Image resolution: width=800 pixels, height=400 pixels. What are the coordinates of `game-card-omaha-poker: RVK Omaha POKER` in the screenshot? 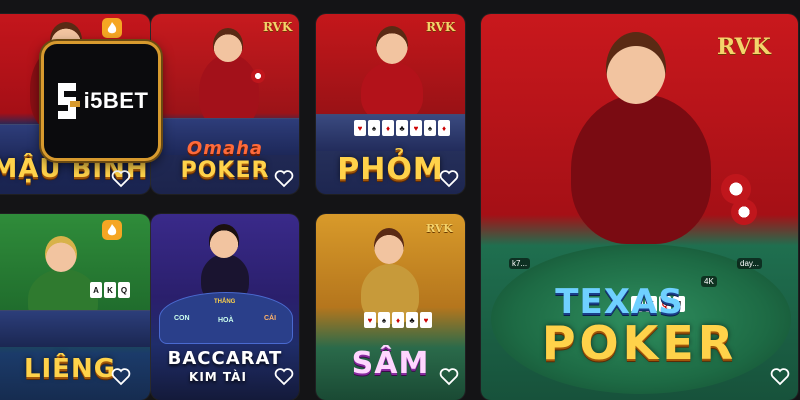 It's located at (225, 104).